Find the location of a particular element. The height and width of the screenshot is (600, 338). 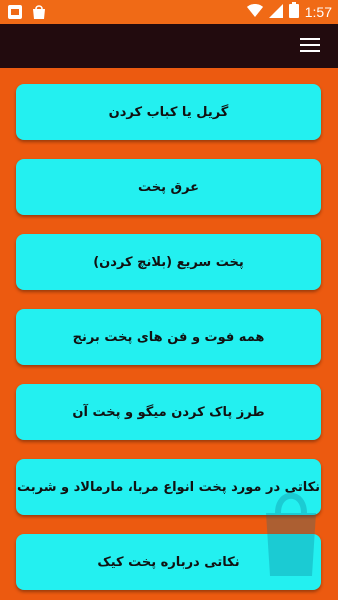

notification-icon is located at coordinates (15, 14).